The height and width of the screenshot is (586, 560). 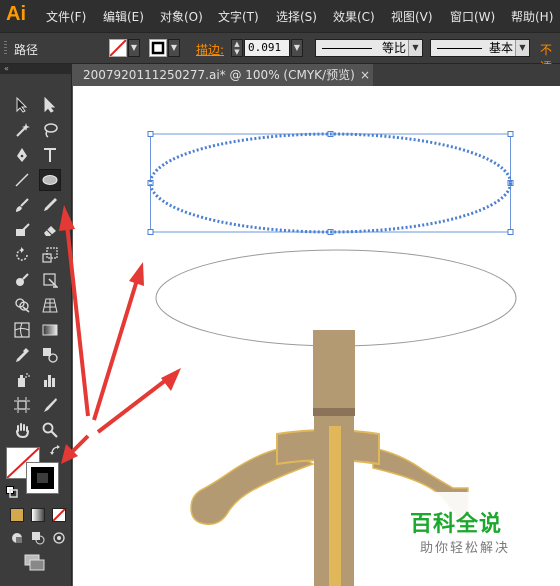 I want to click on menu-window: 窗口(W), so click(x=472, y=16).